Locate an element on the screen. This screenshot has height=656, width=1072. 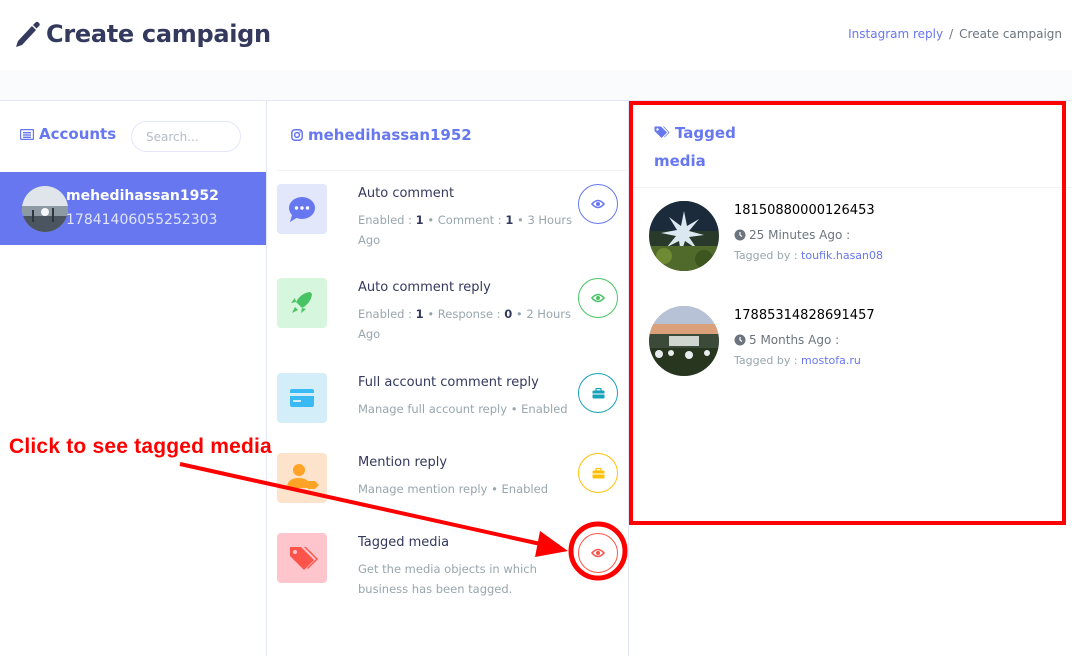
user-tag-icon is located at coordinates (303, 476).